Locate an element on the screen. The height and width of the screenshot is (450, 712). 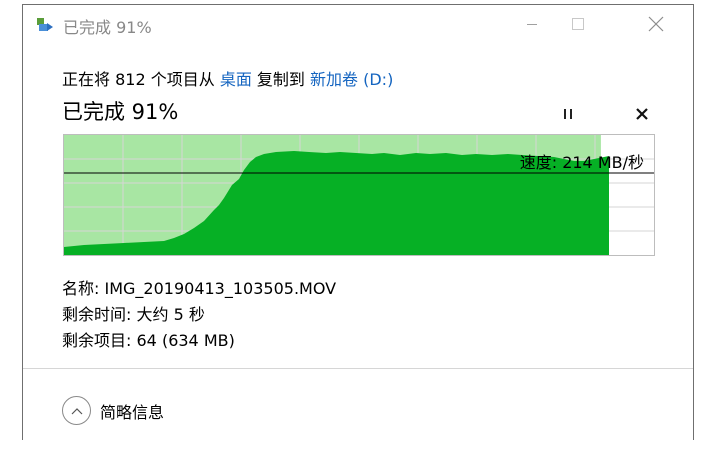
chevron-up-icon is located at coordinates (76, 410).